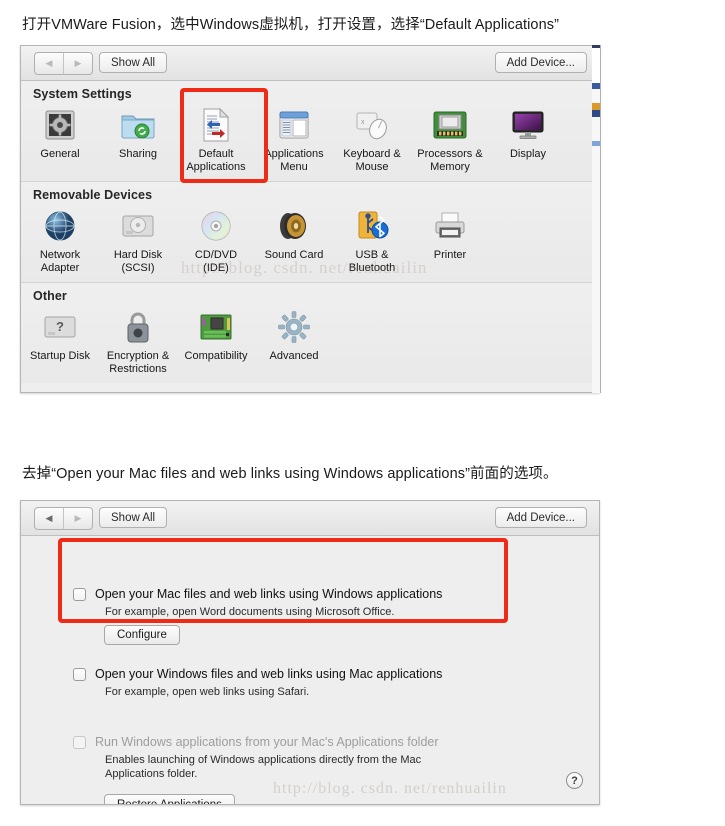 This screenshot has width=725, height=826. Describe the element at coordinates (79, 742) in the screenshot. I see `run-windows-apps-checkbox` at that location.